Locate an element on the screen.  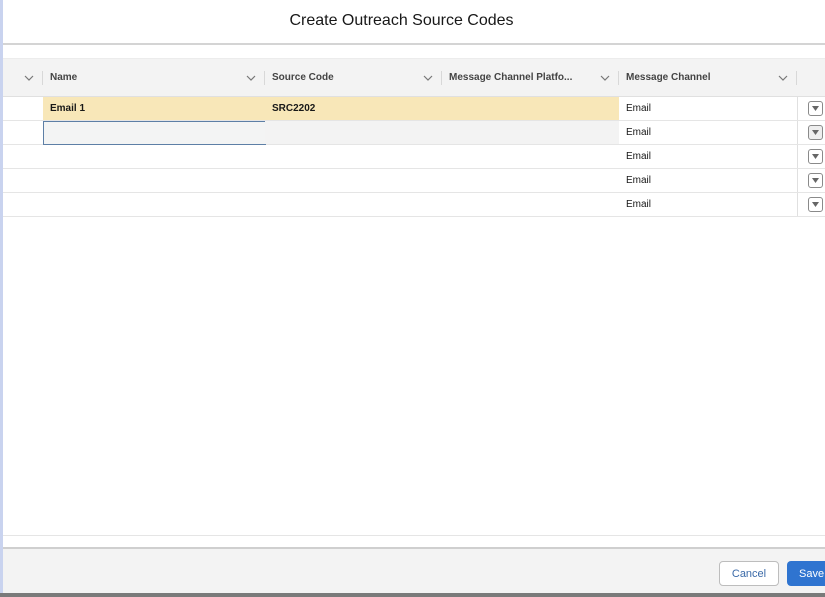
column-header-name: Name is located at coordinates (154, 77).